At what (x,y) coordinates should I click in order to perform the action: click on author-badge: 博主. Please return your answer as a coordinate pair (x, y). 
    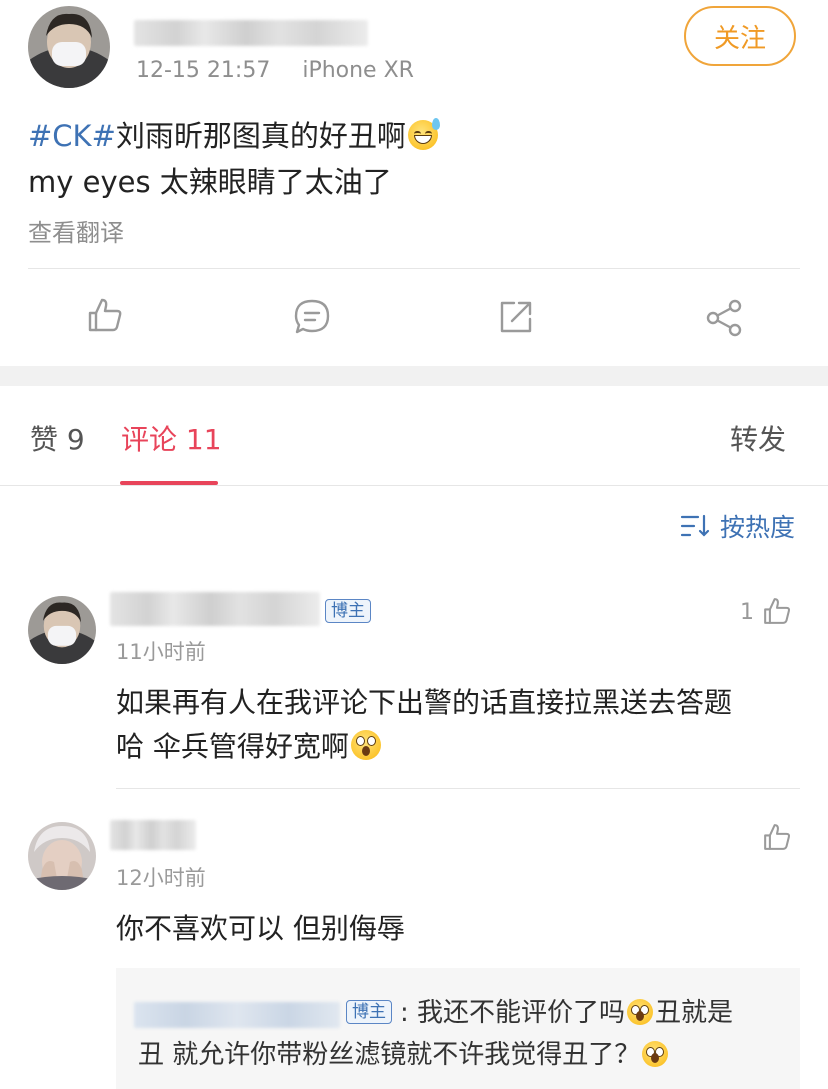
    Looking at the image, I should click on (348, 611).